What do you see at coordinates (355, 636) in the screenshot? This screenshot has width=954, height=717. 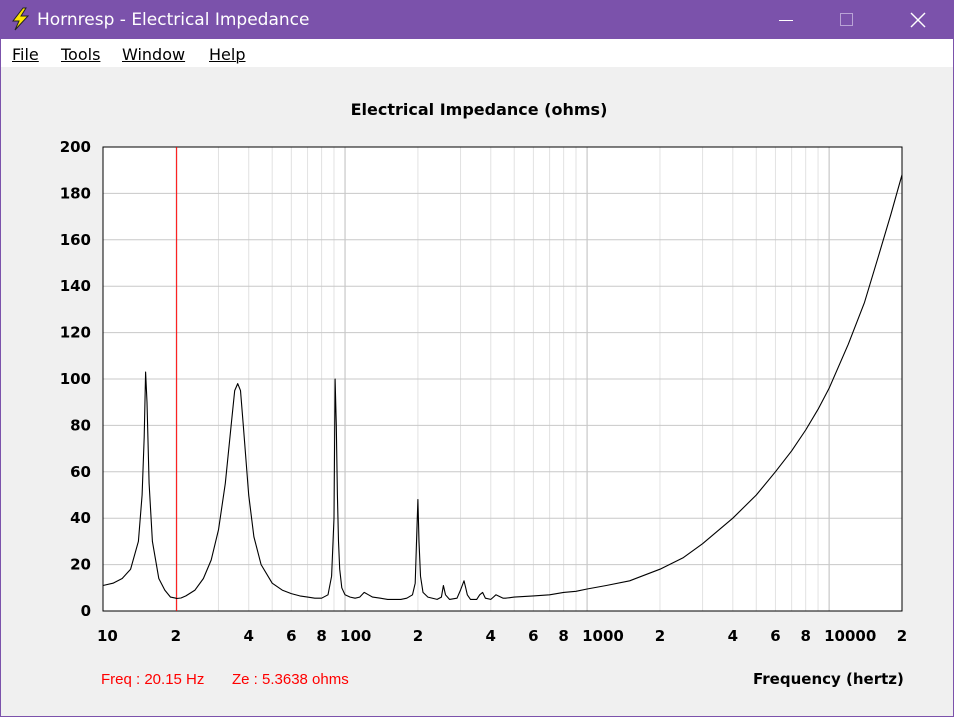 I see `x-tick-label: 100` at bounding box center [355, 636].